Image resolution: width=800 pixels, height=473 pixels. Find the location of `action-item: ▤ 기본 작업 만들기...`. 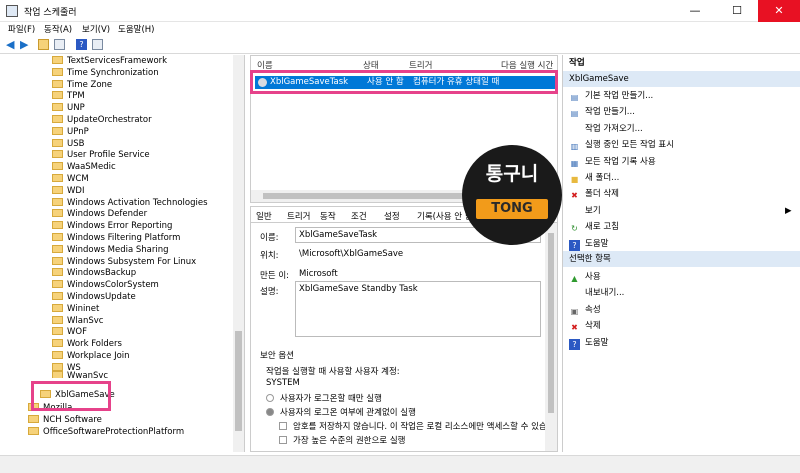

action-item: ▤ 기본 작업 만들기... is located at coordinates (611, 96).